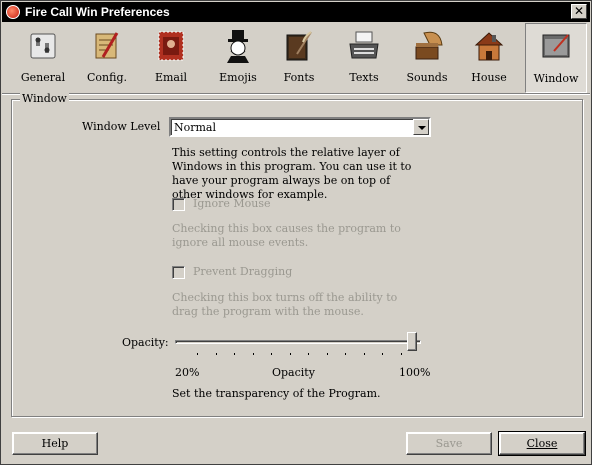 This screenshot has height=465, width=592. What do you see at coordinates (364, 77) in the screenshot?
I see `tab-texts-label: Texts` at bounding box center [364, 77].